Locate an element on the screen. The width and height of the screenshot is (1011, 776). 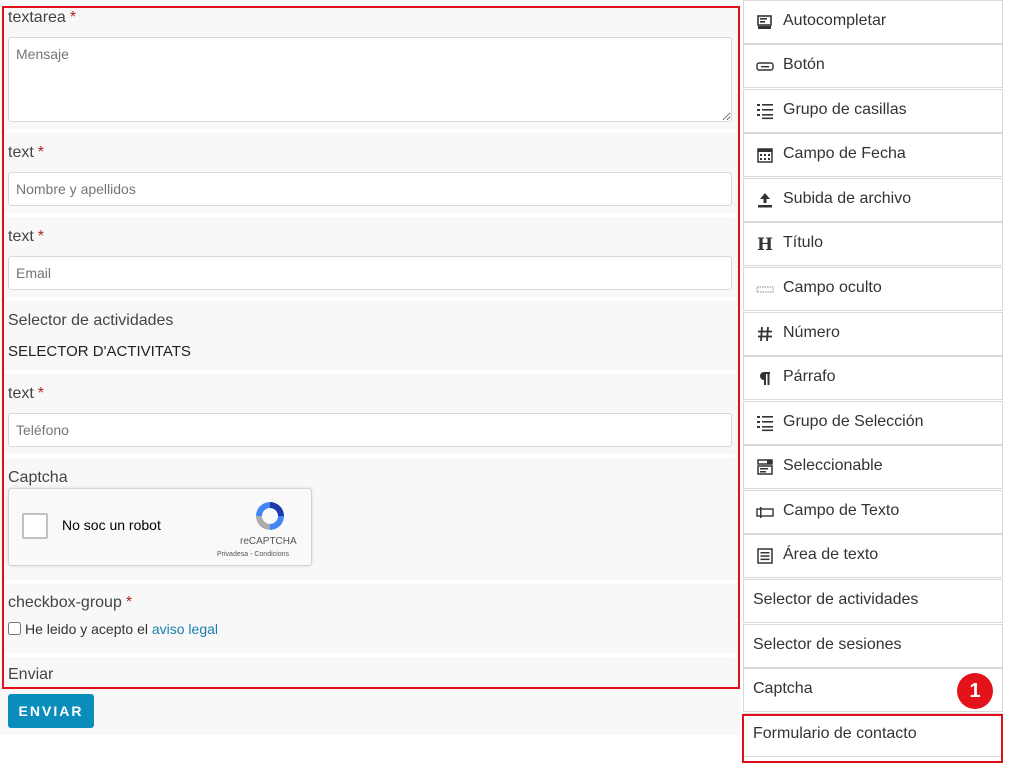
palette-item-heading: H Título is located at coordinates (873, 244).